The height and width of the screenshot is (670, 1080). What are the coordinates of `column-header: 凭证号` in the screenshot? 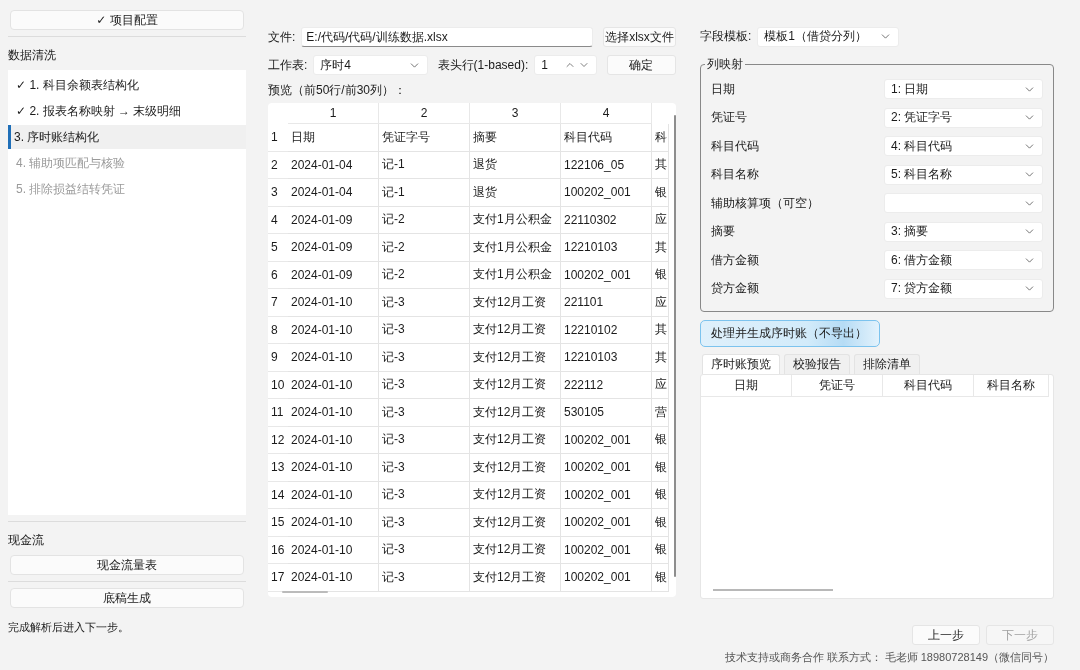 It's located at (837, 385).